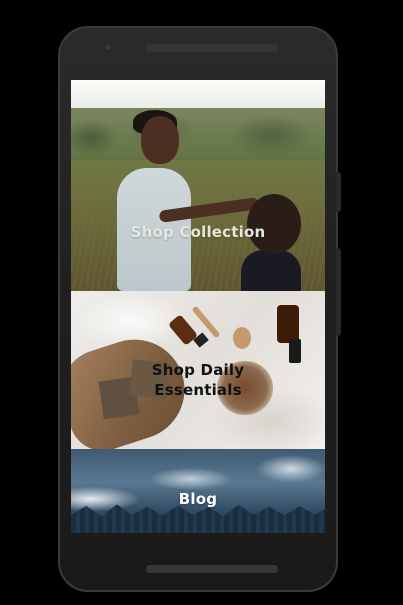  I want to click on front-camera-icon, so click(108, 47).